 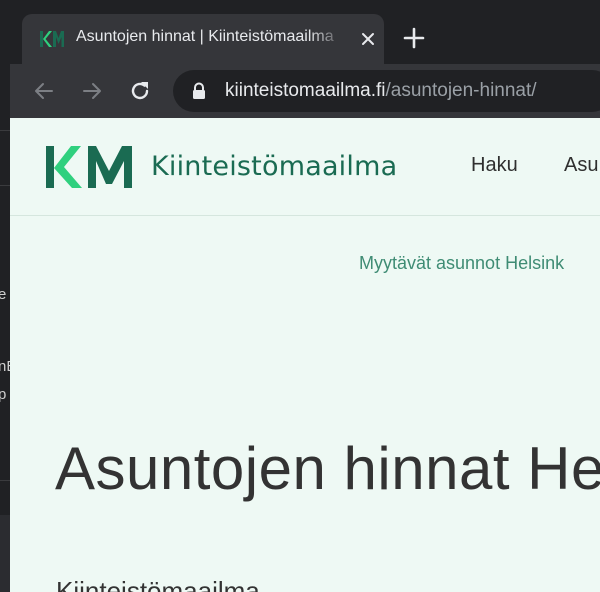 I want to click on background-text: p, so click(x=3, y=394).